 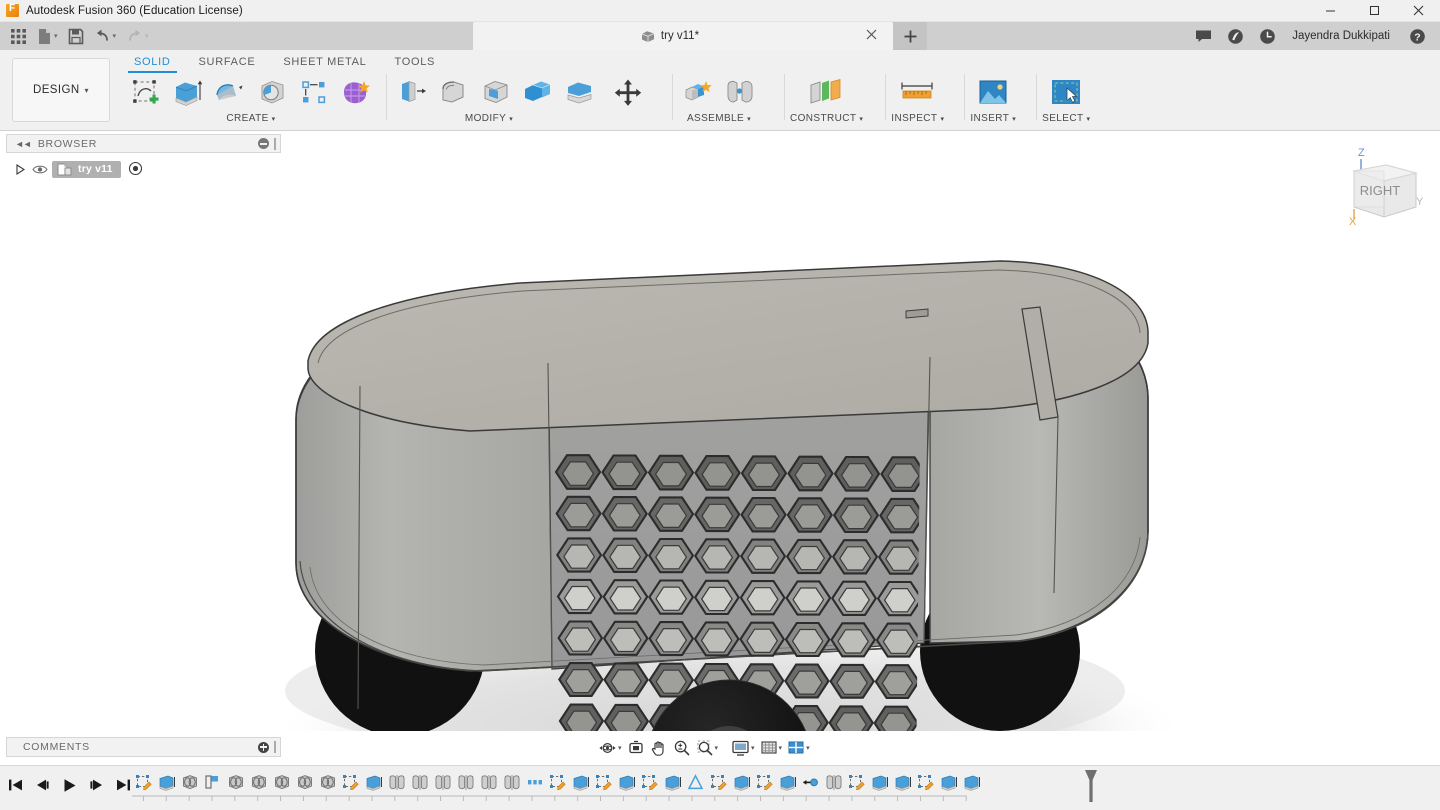 What do you see at coordinates (152, 63) in the screenshot?
I see `tab-solid: SOLID` at bounding box center [152, 63].